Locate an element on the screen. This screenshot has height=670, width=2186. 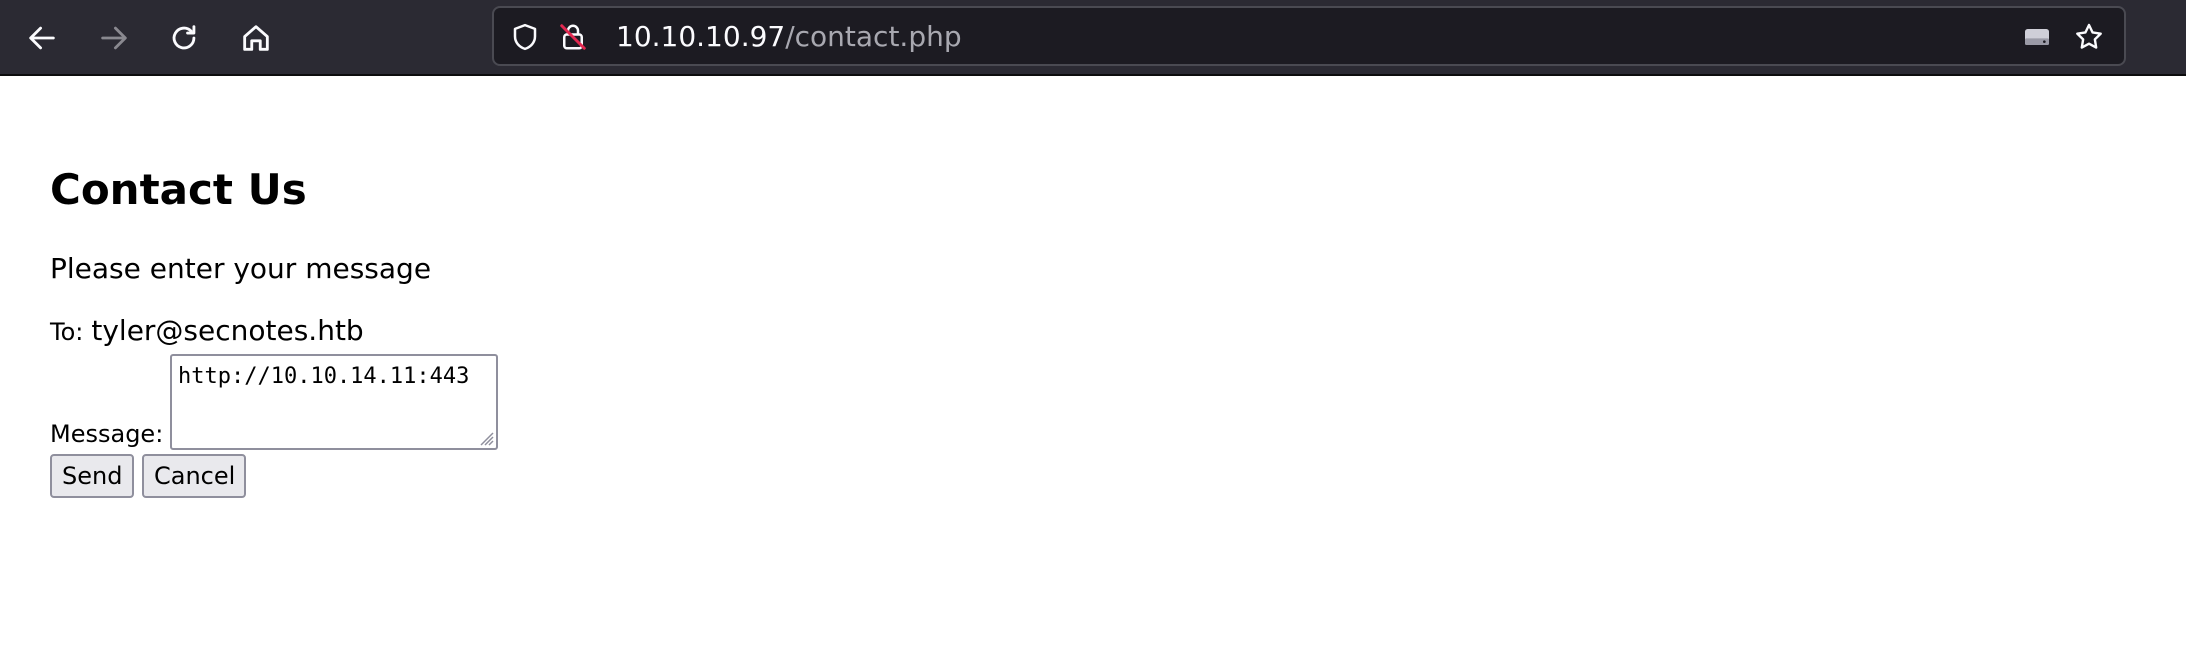
url-text: 10.10.10.97/contact.php is located at coordinates (789, 37).